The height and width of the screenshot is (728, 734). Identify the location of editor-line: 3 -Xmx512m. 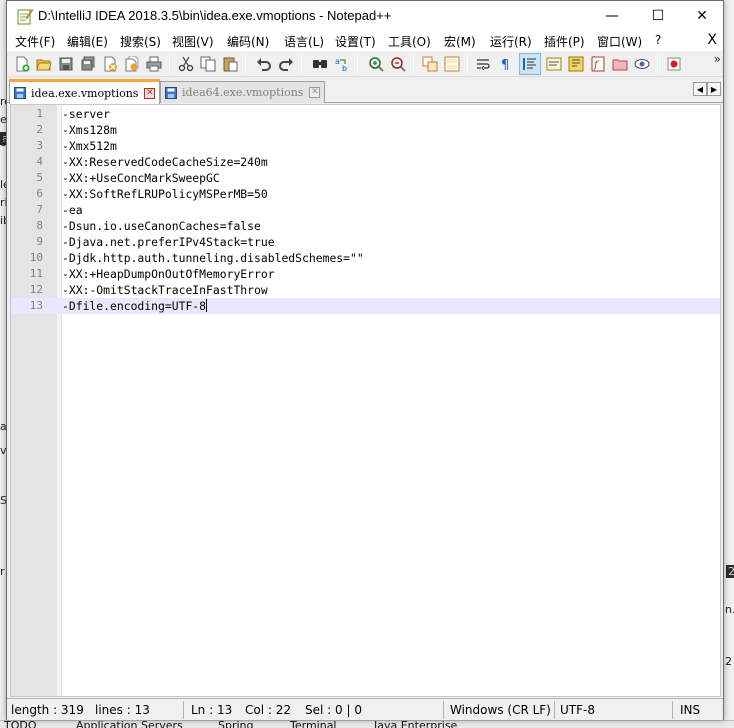
(365, 146).